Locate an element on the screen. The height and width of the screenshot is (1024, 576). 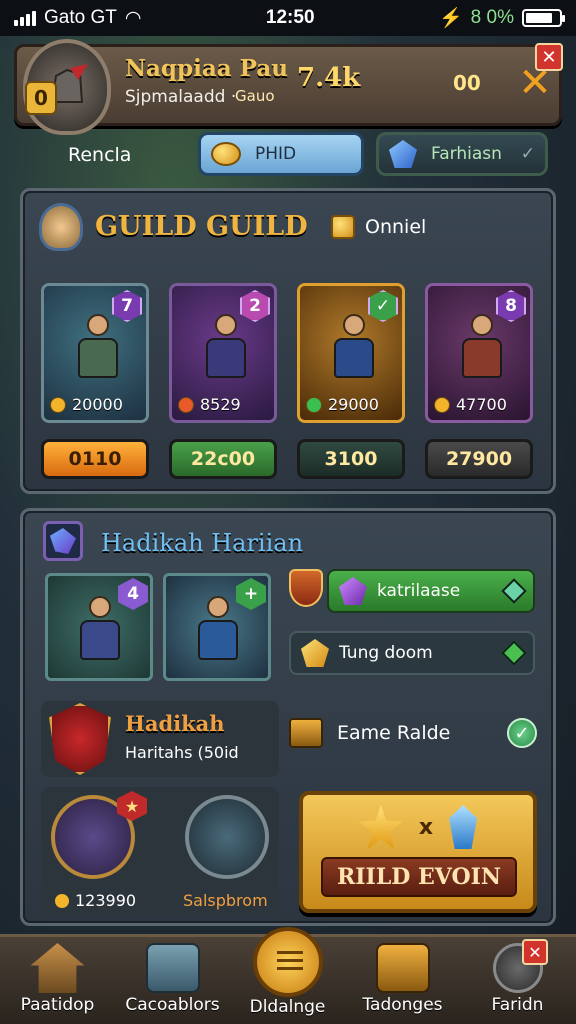
shield-icon is located at coordinates (306, 588).